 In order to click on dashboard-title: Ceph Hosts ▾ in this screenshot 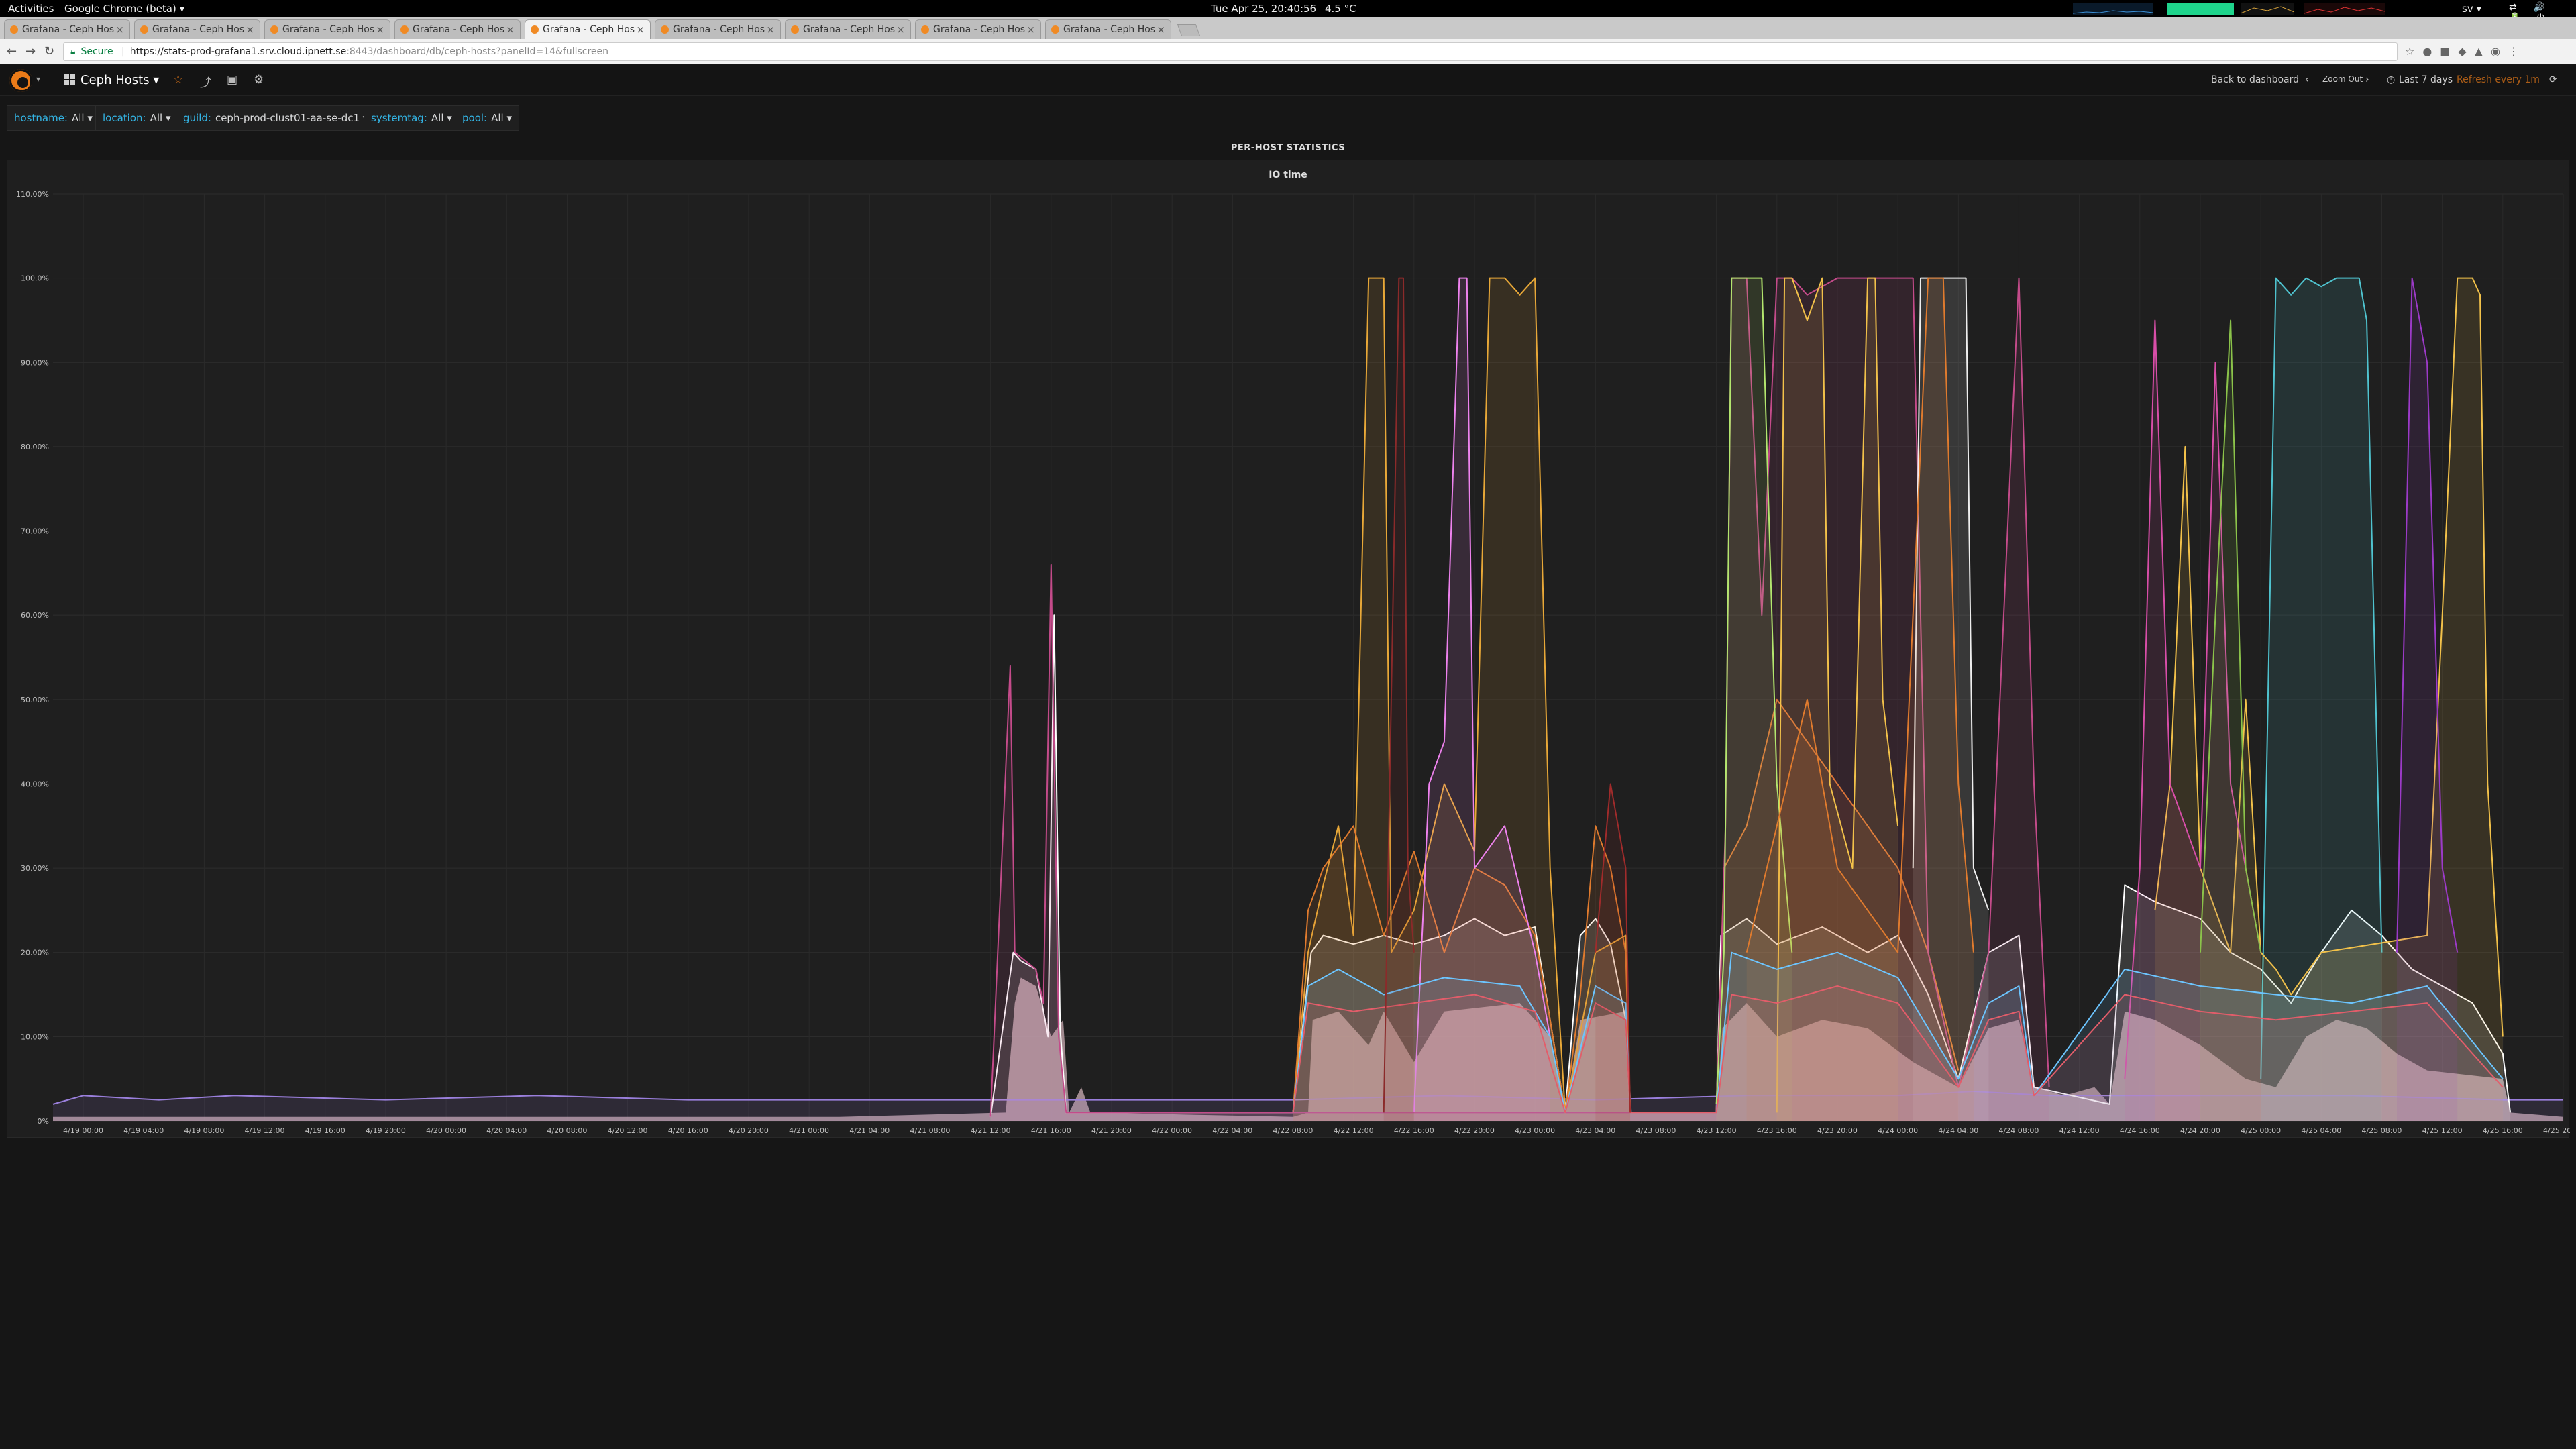, I will do `click(111, 80)`.